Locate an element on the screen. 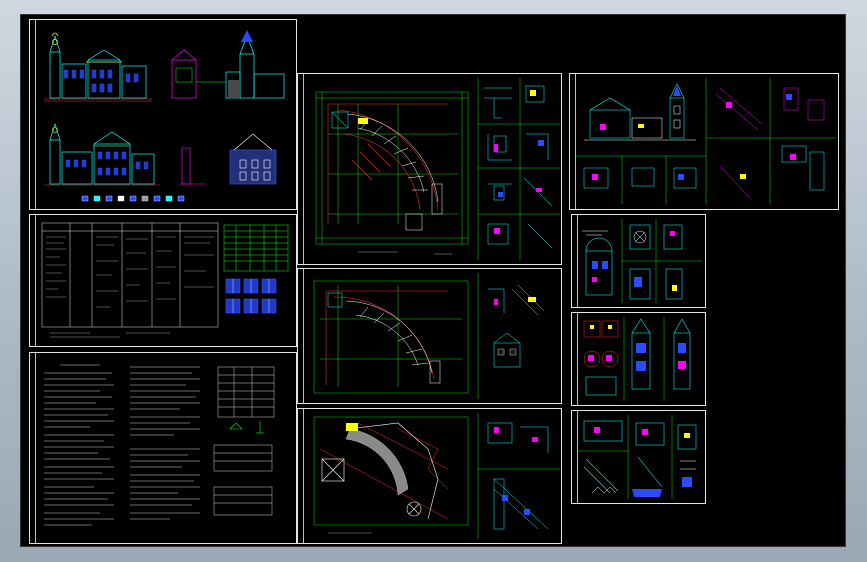  sections-drawing is located at coordinates (706, 141).